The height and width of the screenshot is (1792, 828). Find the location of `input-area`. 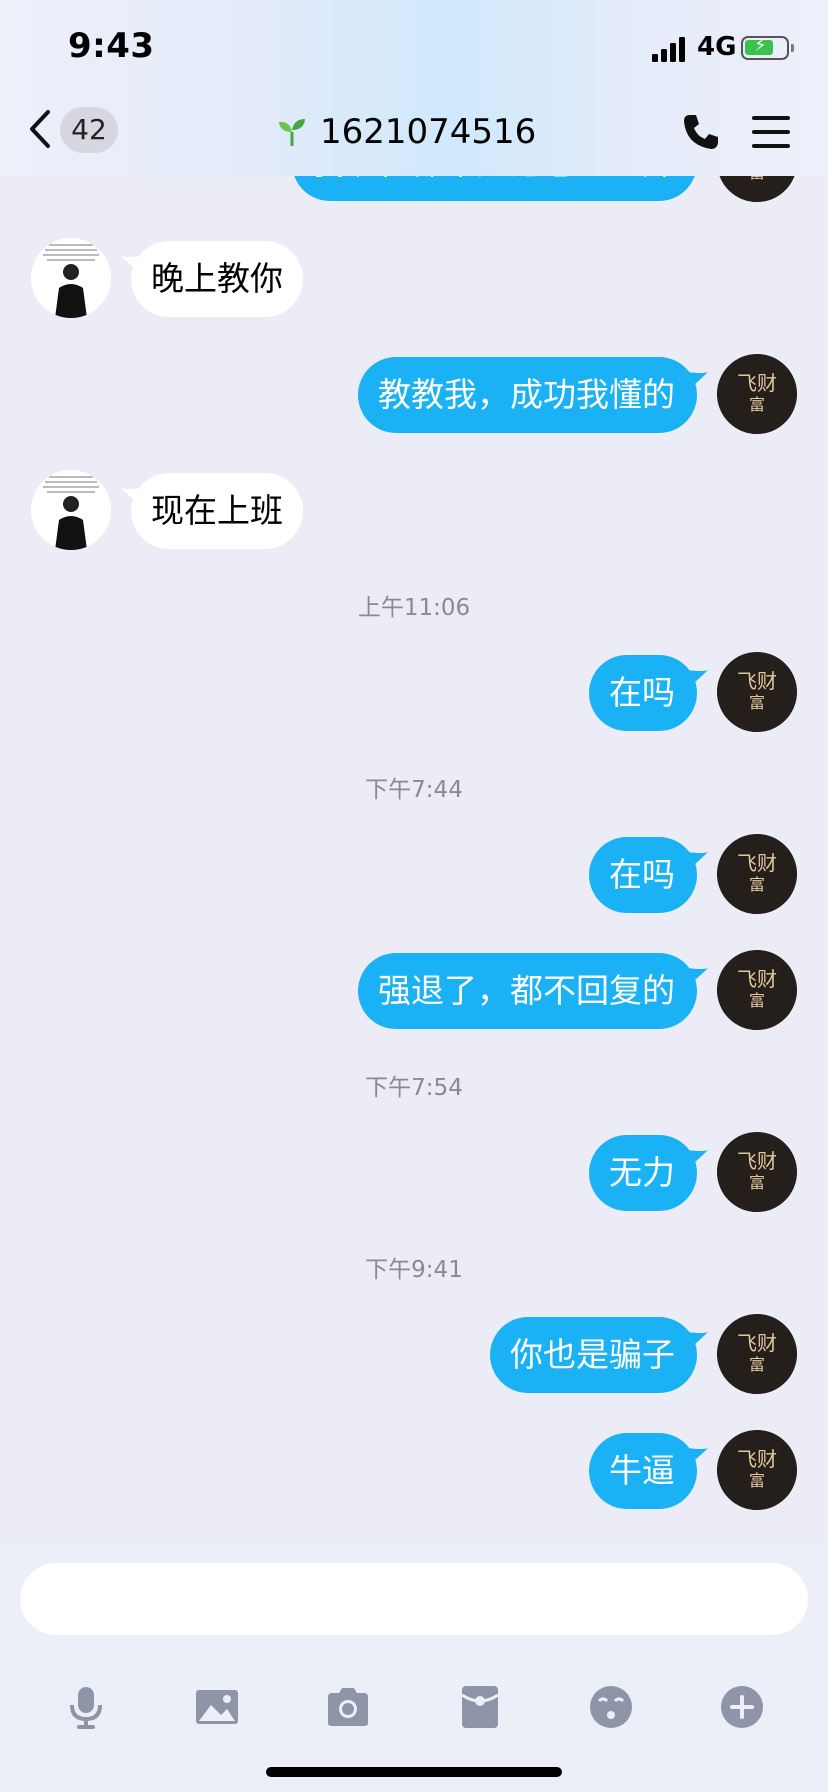

input-area is located at coordinates (414, 1668).